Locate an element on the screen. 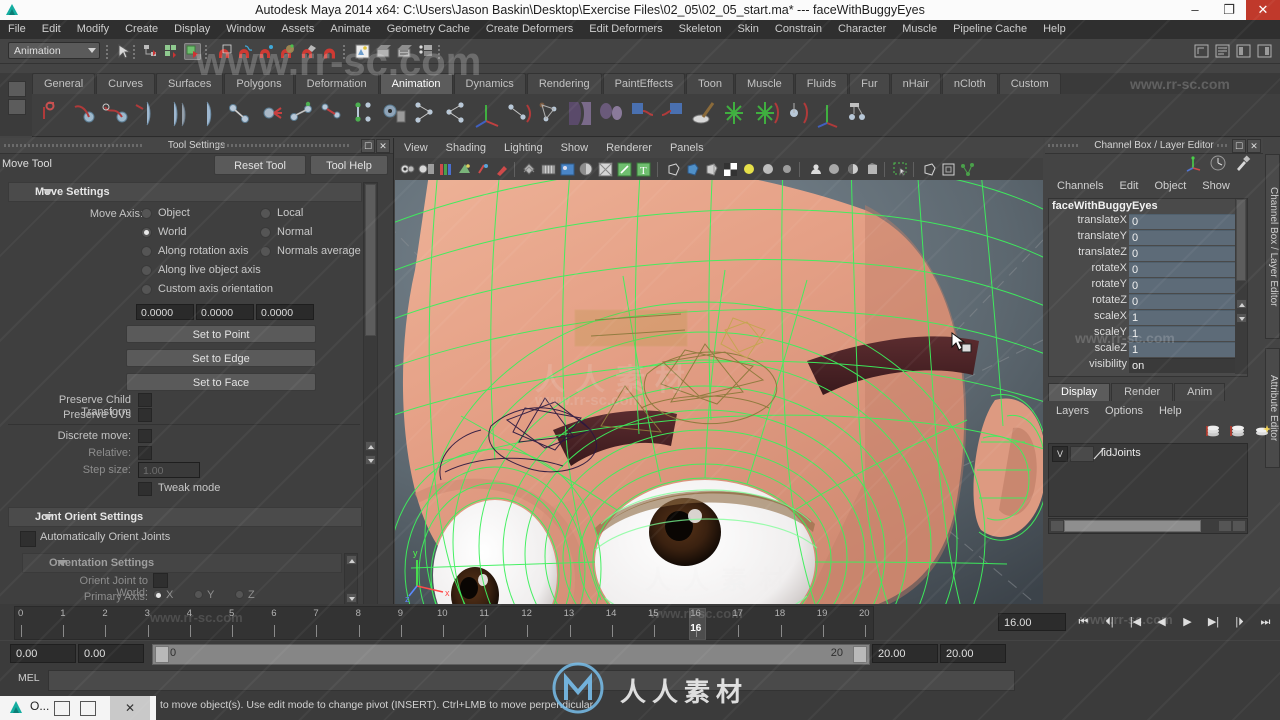 The width and height of the screenshot is (1280, 720). make-live-icon is located at coordinates (329, 51).